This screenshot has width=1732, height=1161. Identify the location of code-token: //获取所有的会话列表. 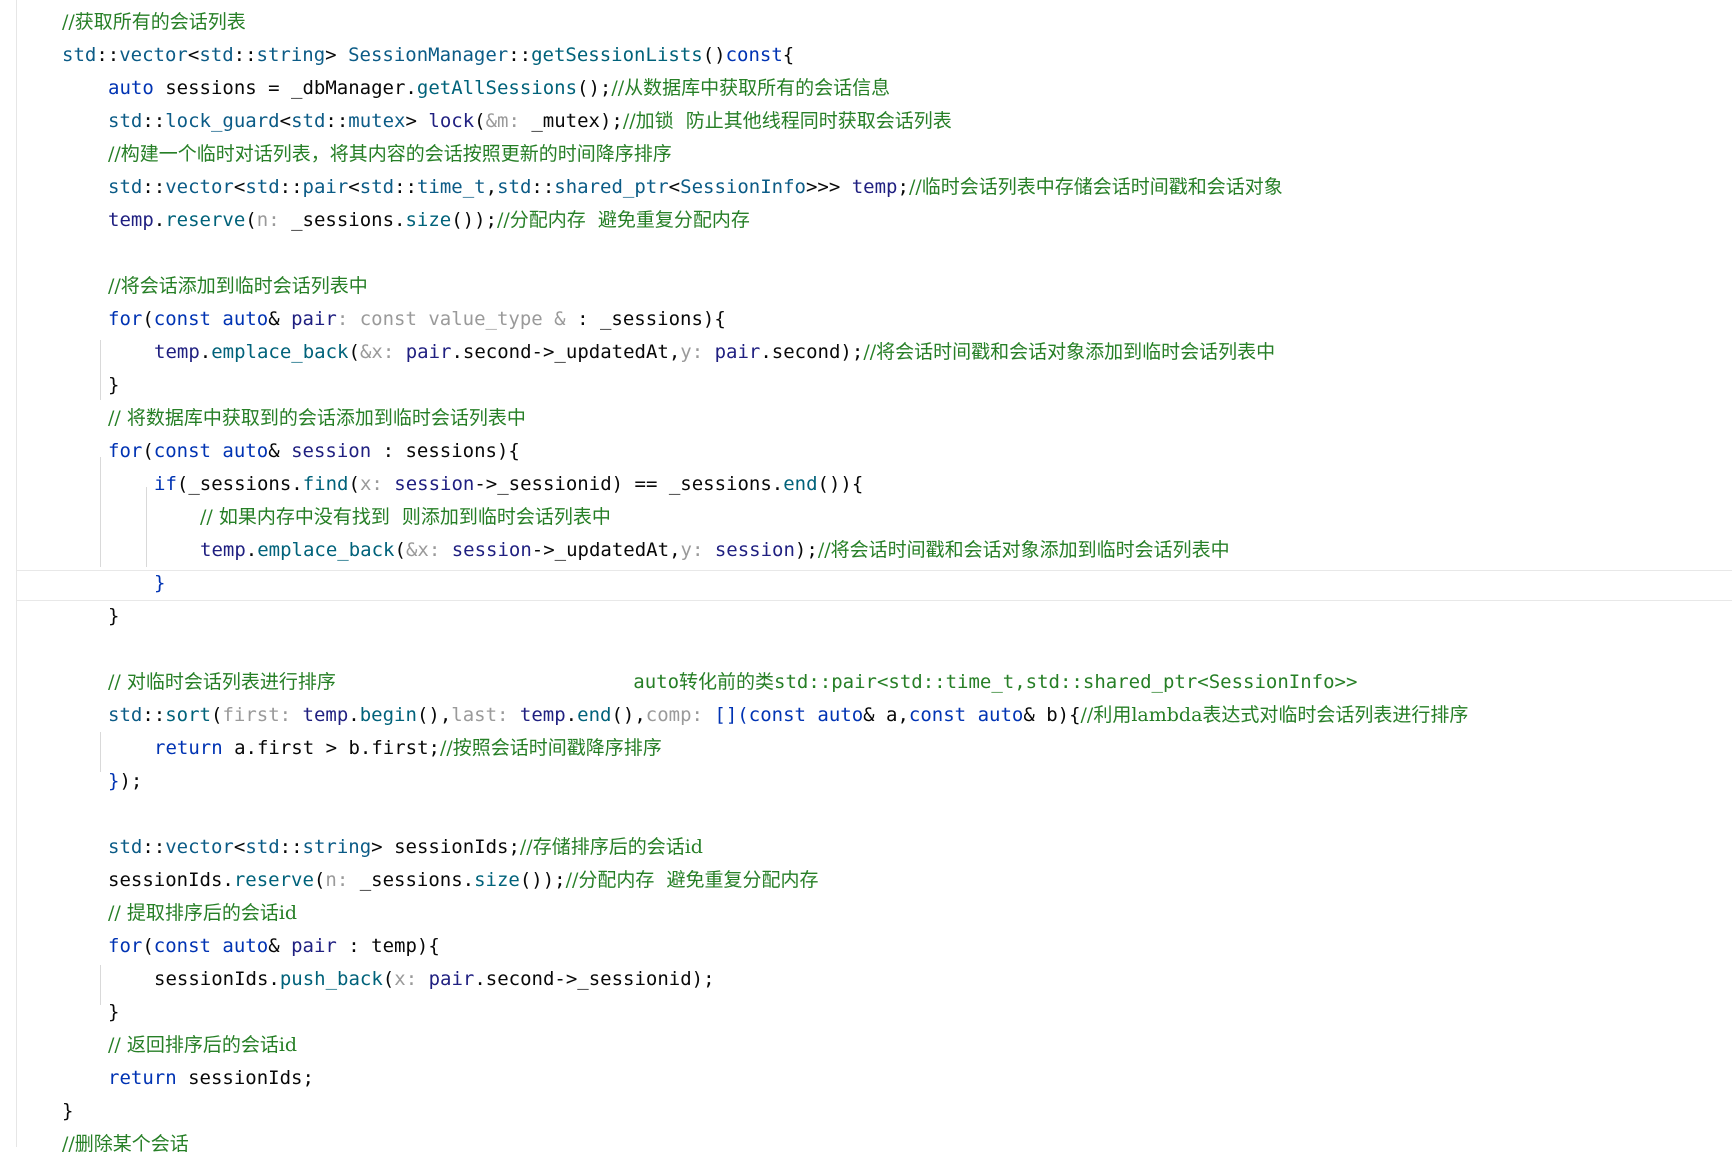
(154, 22).